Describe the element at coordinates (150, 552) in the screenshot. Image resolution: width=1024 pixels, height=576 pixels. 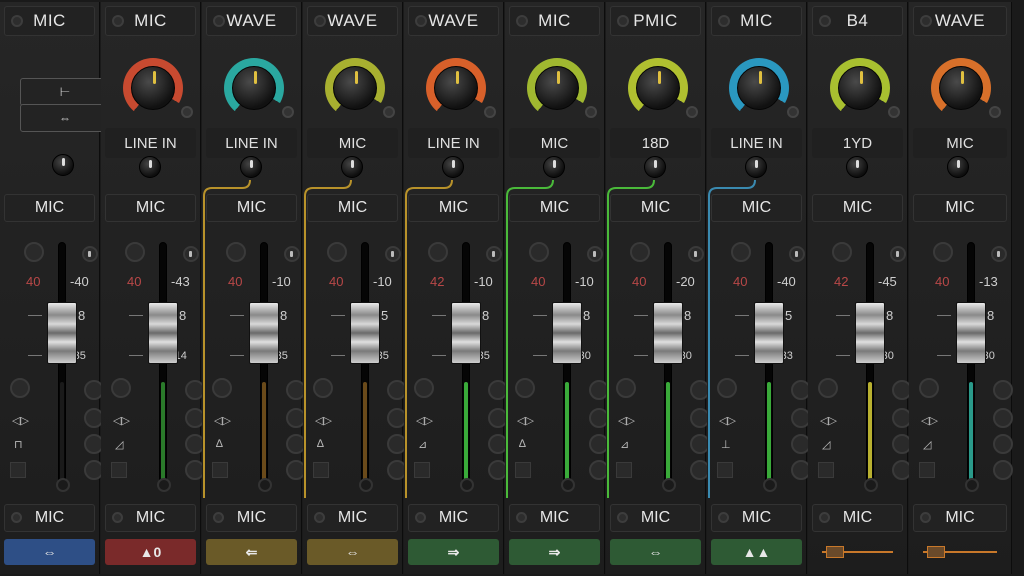
I see `channel-color-button: ▲0` at that location.